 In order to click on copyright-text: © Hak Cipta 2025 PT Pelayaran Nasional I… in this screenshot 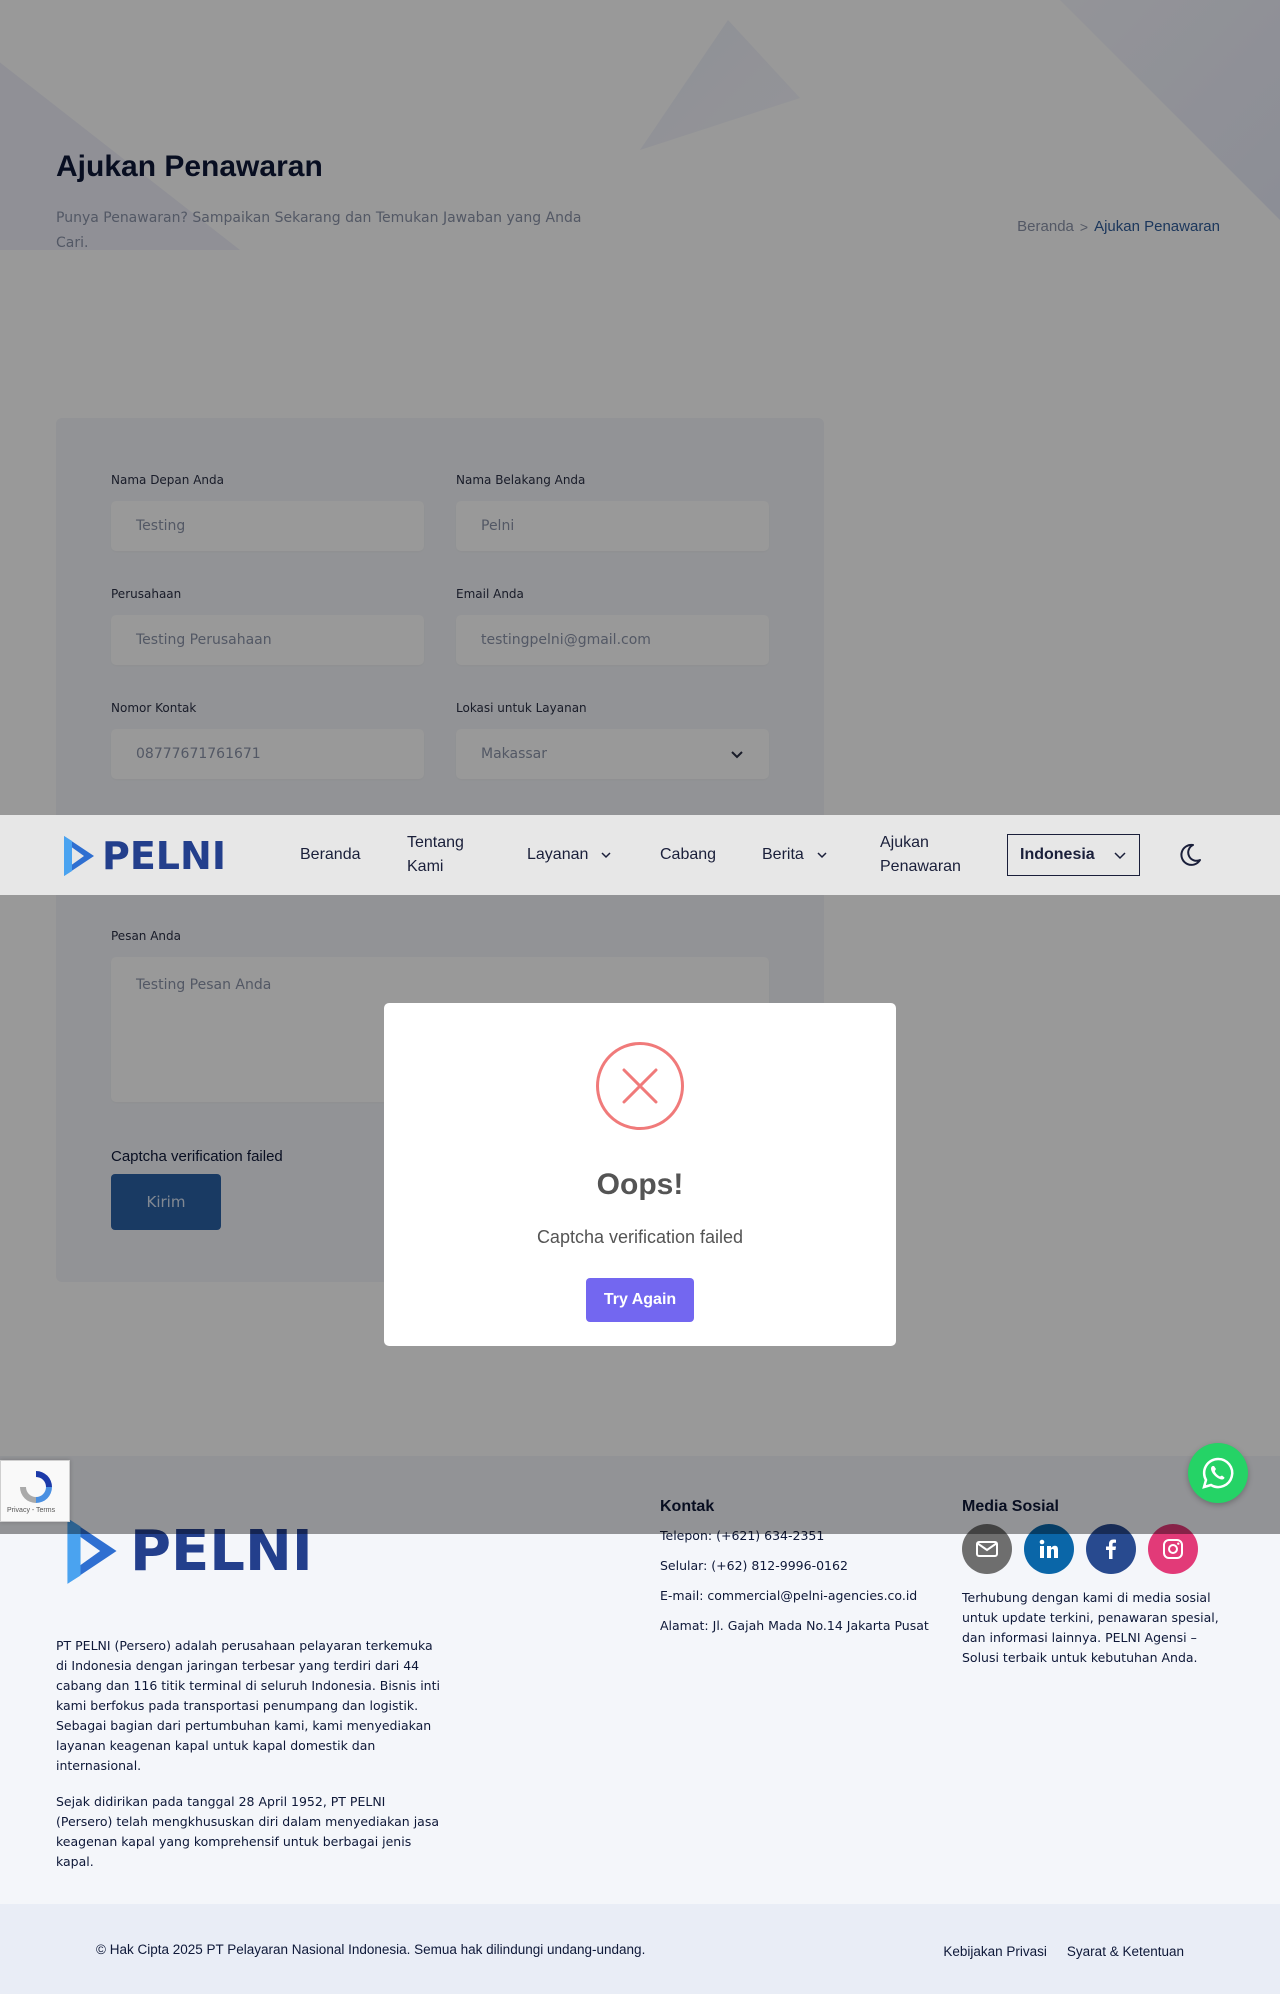, I will do `click(371, 1949)`.